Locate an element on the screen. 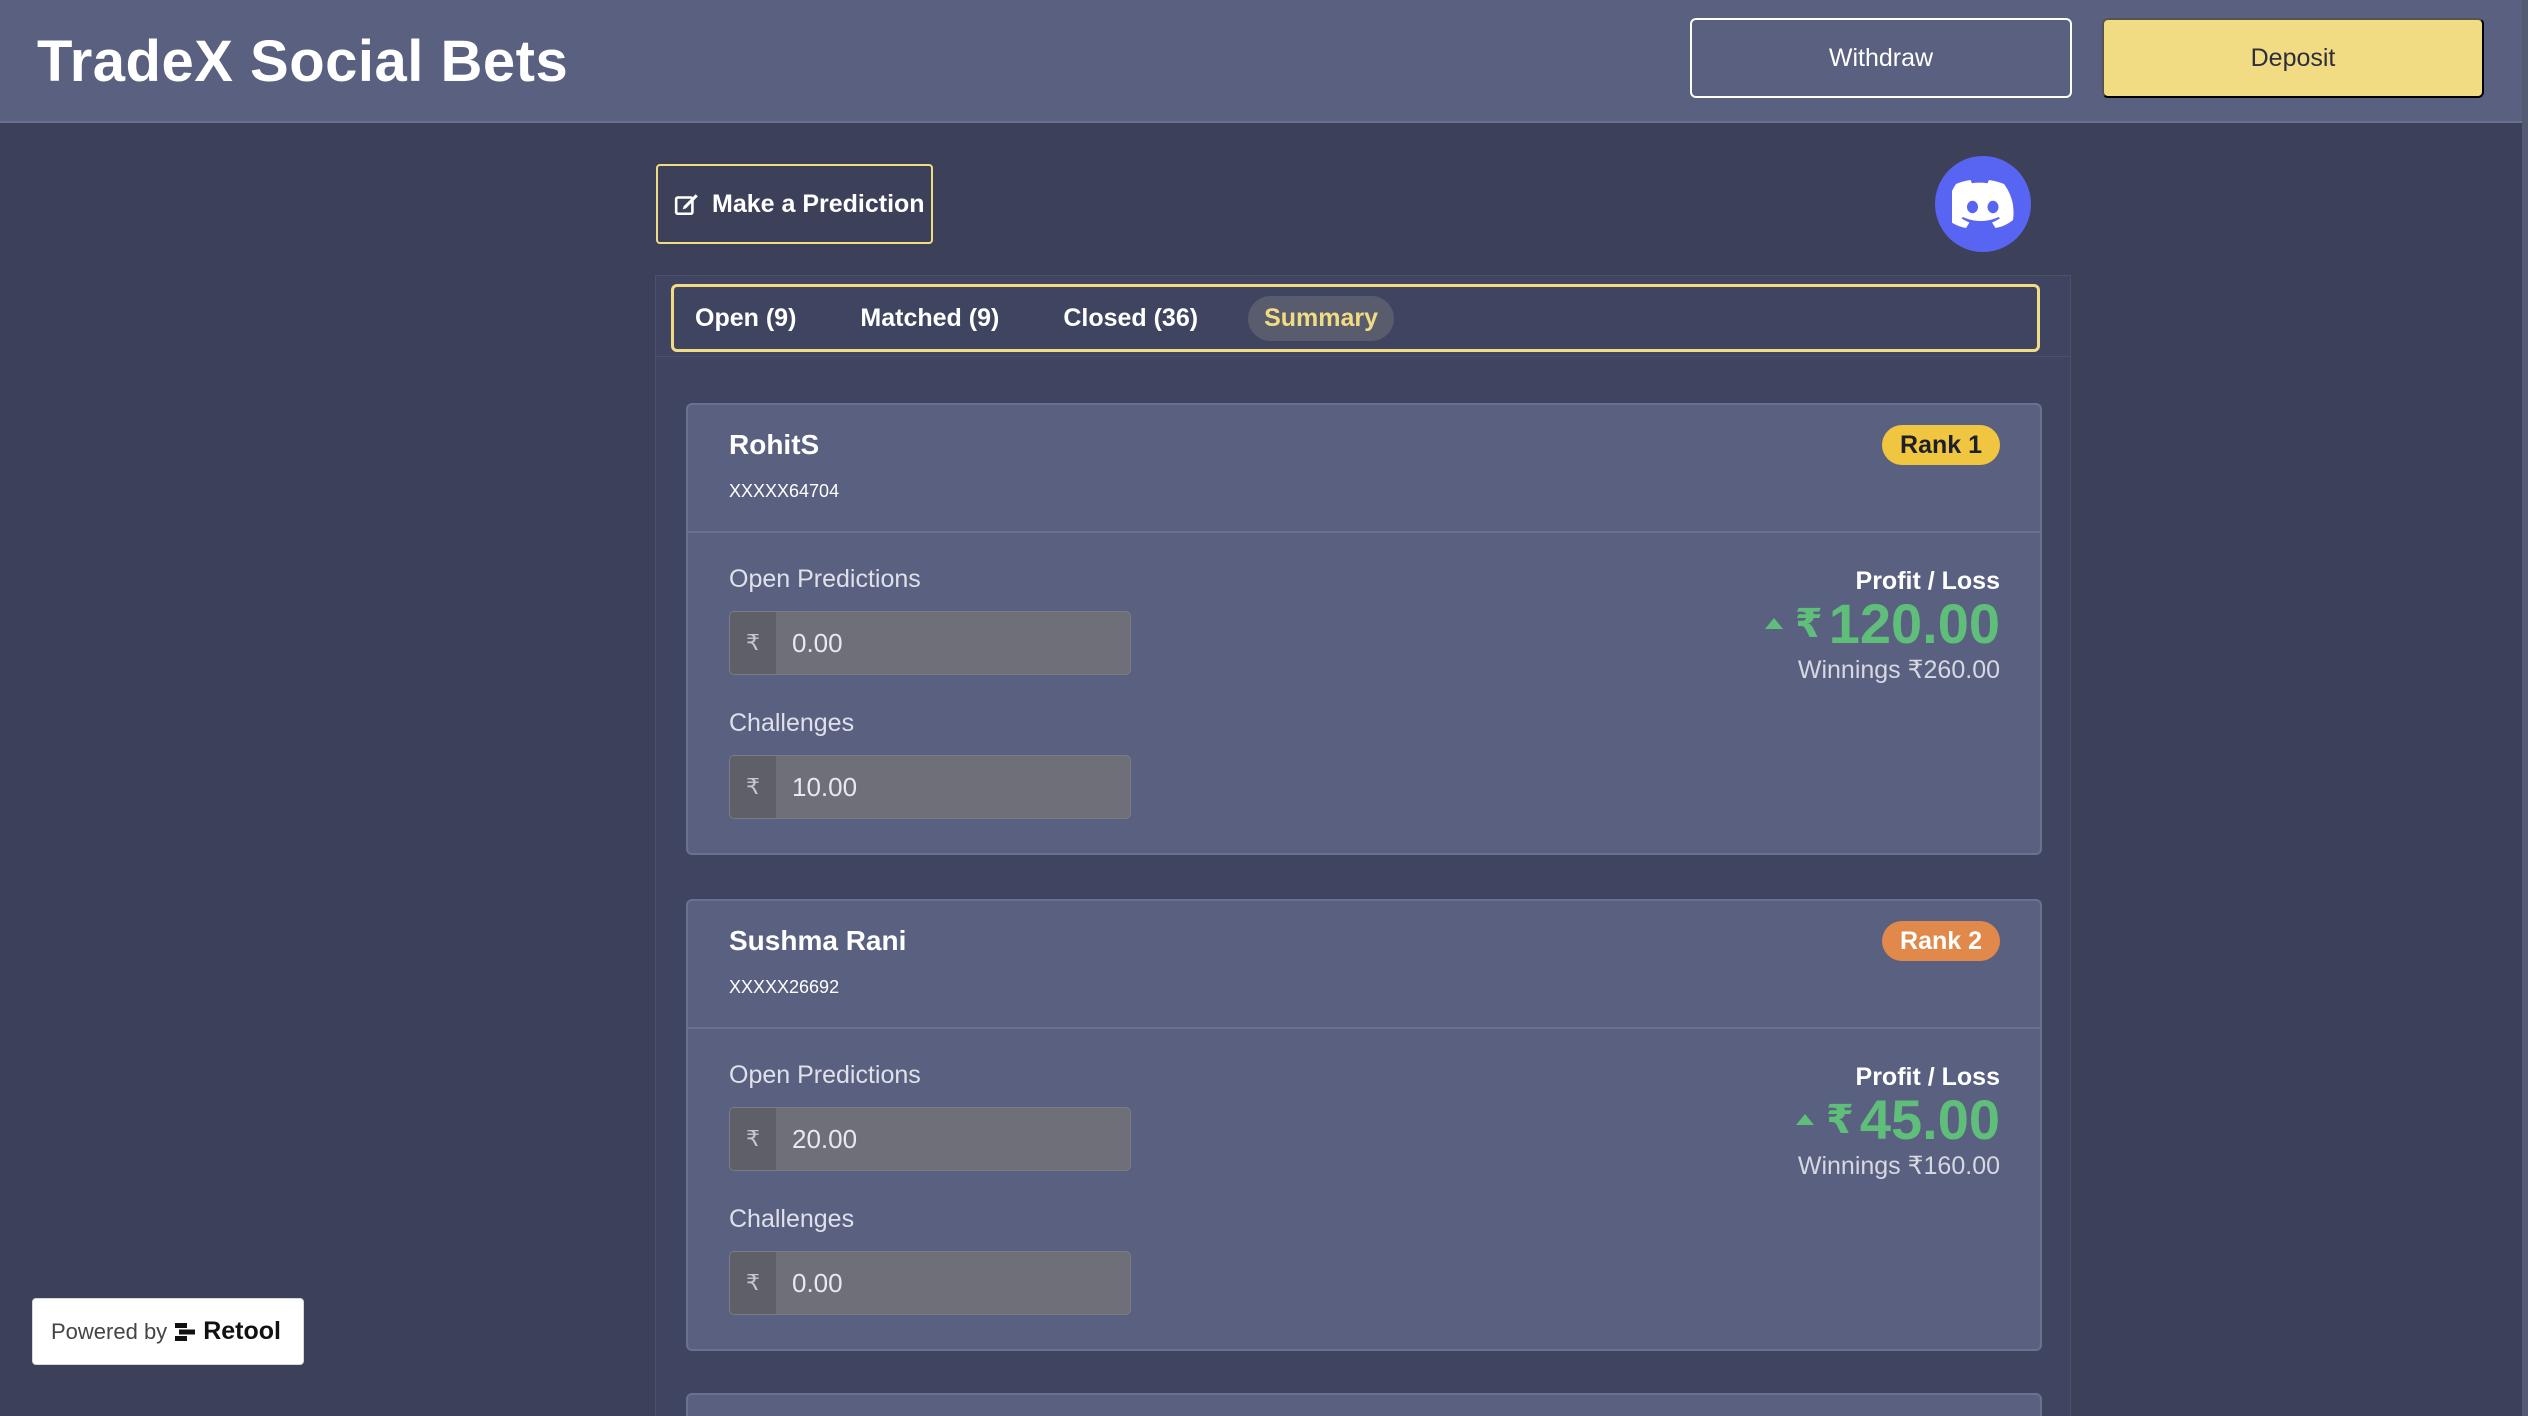  open-predictions-value: 0.00 is located at coordinates (817, 642).